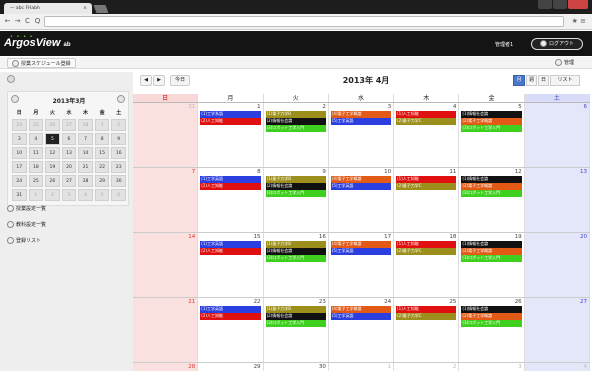  What do you see at coordinates (102, 167) in the screenshot?
I see `mini-day-cell: 22` at bounding box center [102, 167].